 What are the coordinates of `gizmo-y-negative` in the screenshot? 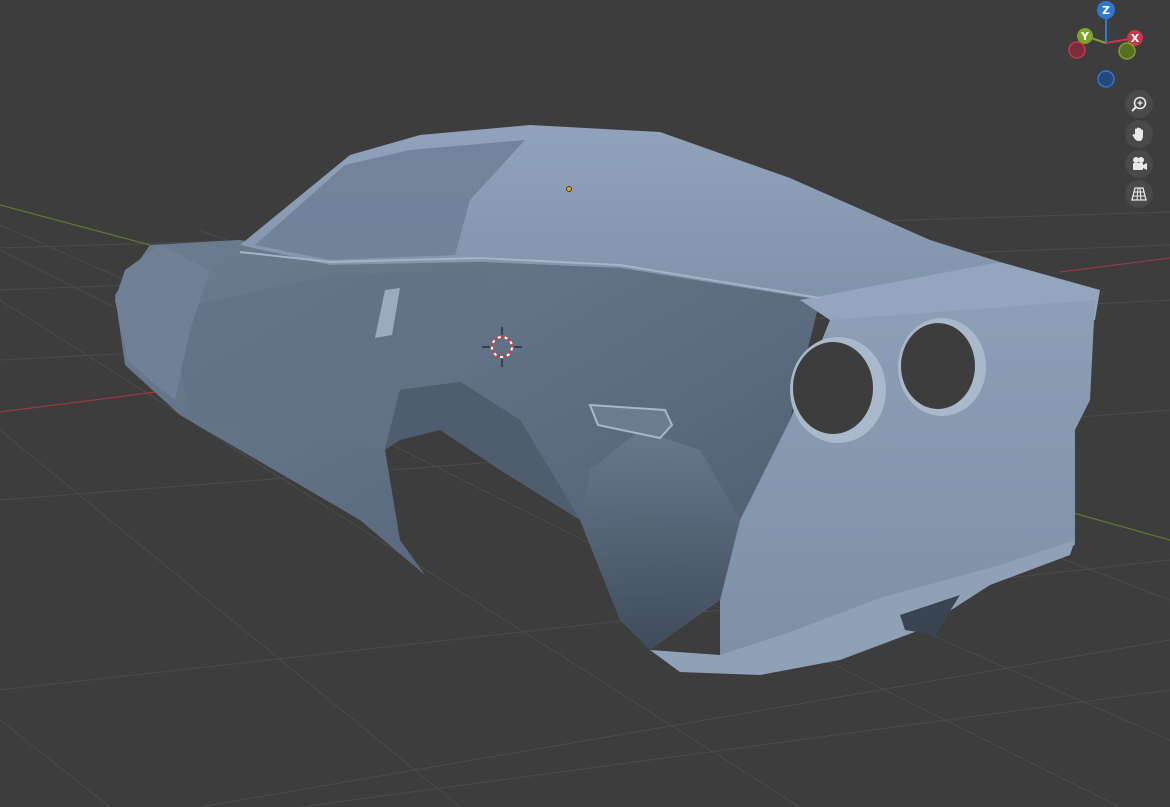 It's located at (1127, 51).